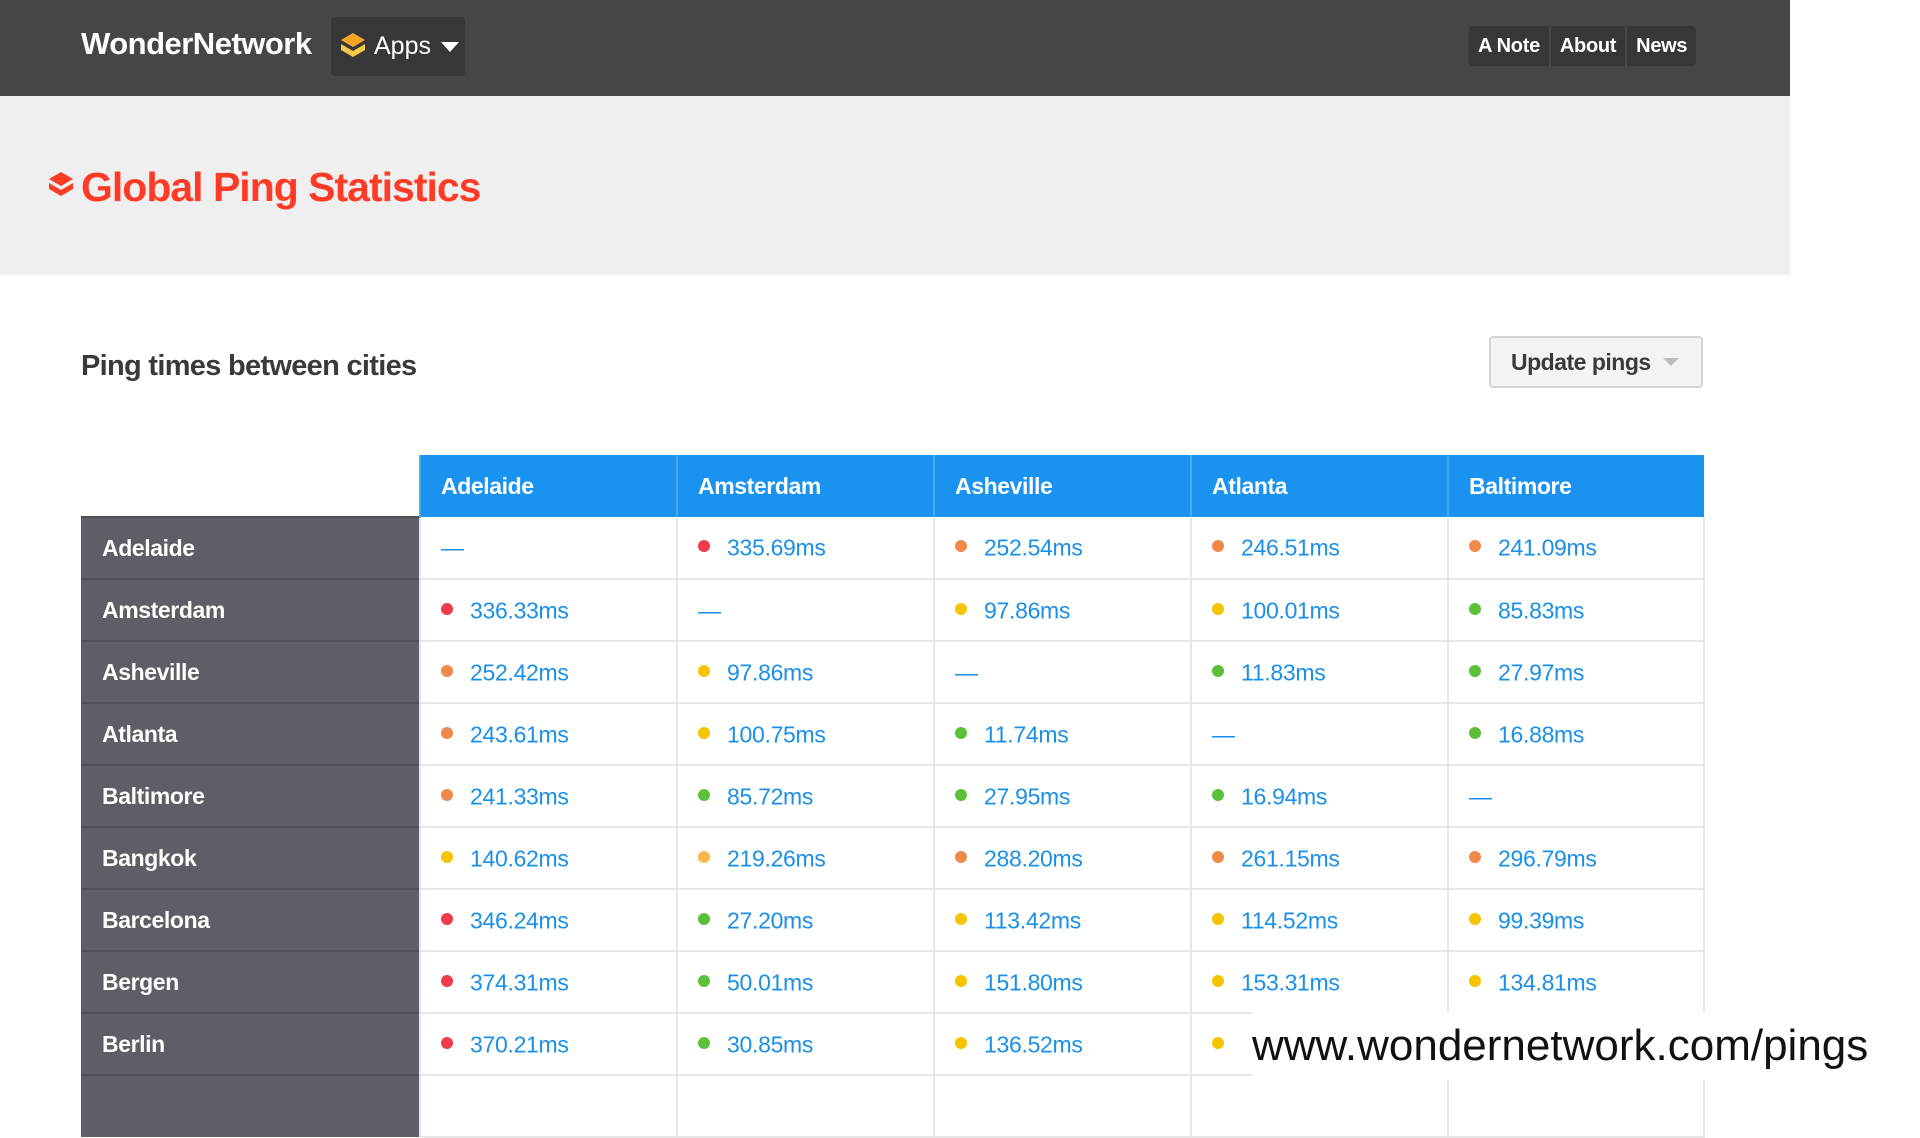 Image resolution: width=1920 pixels, height=1138 pixels. Describe the element at coordinates (250, 857) in the screenshot. I see `row-header-city: Bangkok` at that location.